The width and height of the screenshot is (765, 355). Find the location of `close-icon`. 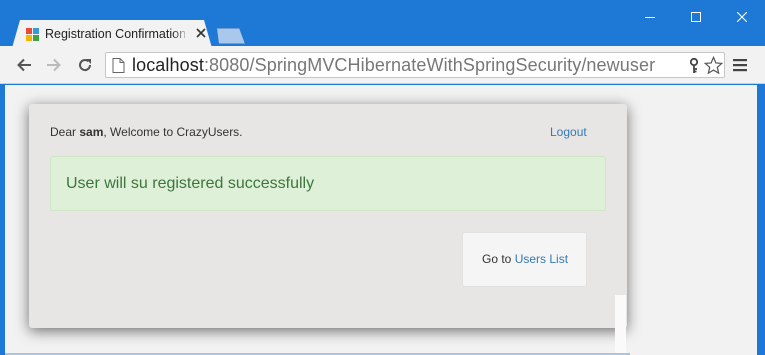

close-icon is located at coordinates (201, 33).